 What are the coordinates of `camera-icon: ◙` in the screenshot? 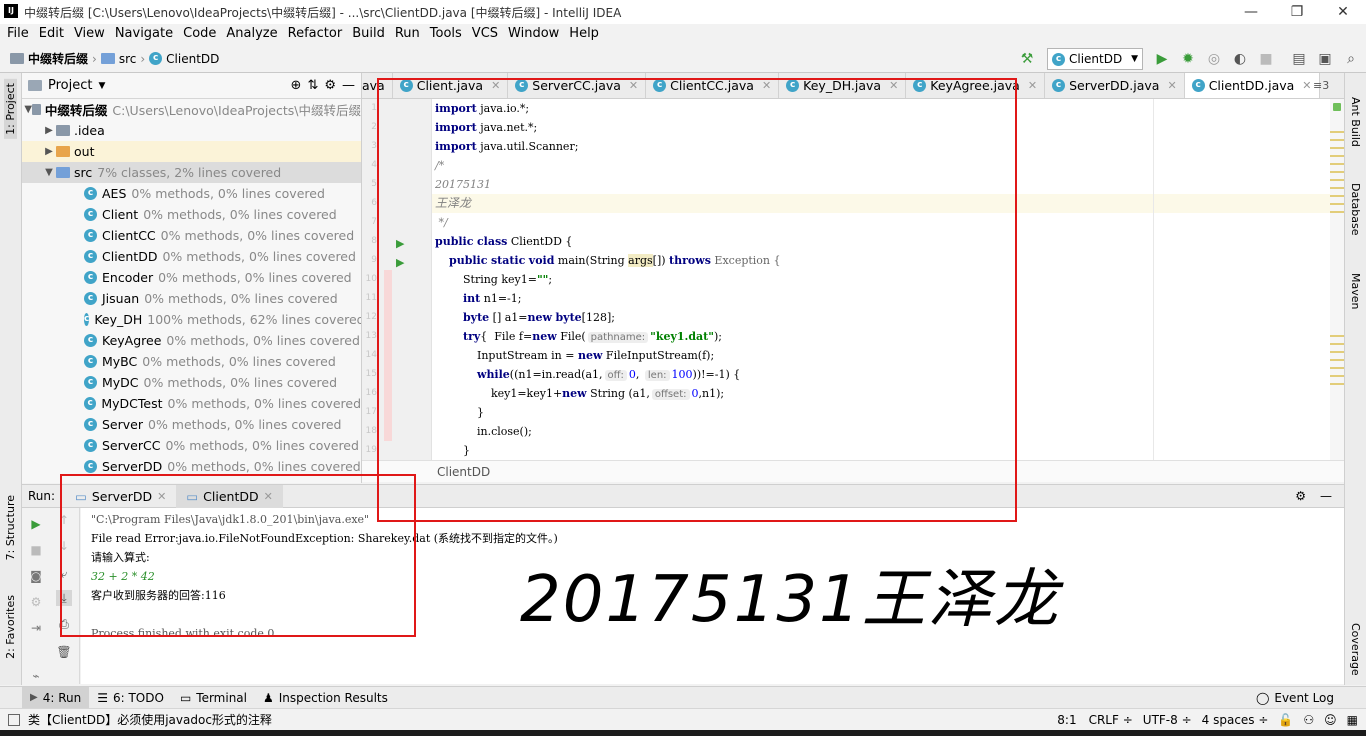 It's located at (36, 576).